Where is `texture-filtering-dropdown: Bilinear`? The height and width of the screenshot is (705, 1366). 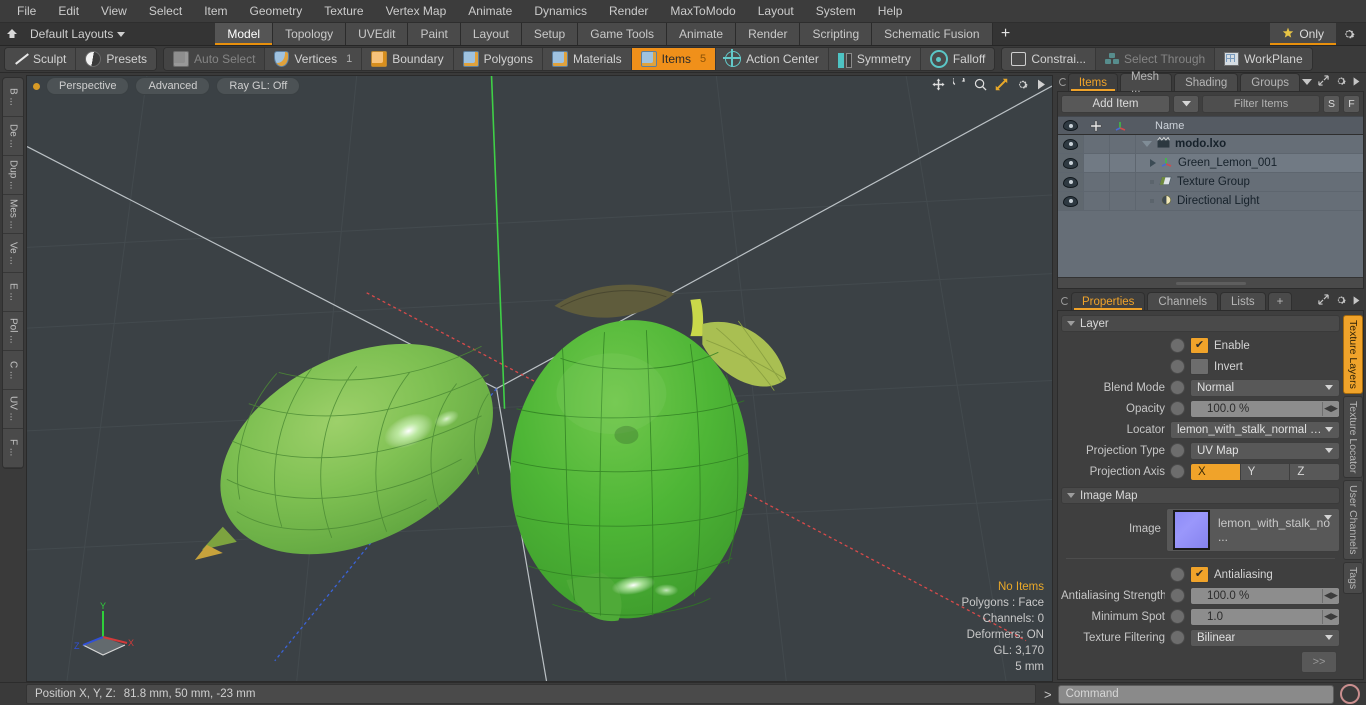 texture-filtering-dropdown: Bilinear is located at coordinates (1265, 637).